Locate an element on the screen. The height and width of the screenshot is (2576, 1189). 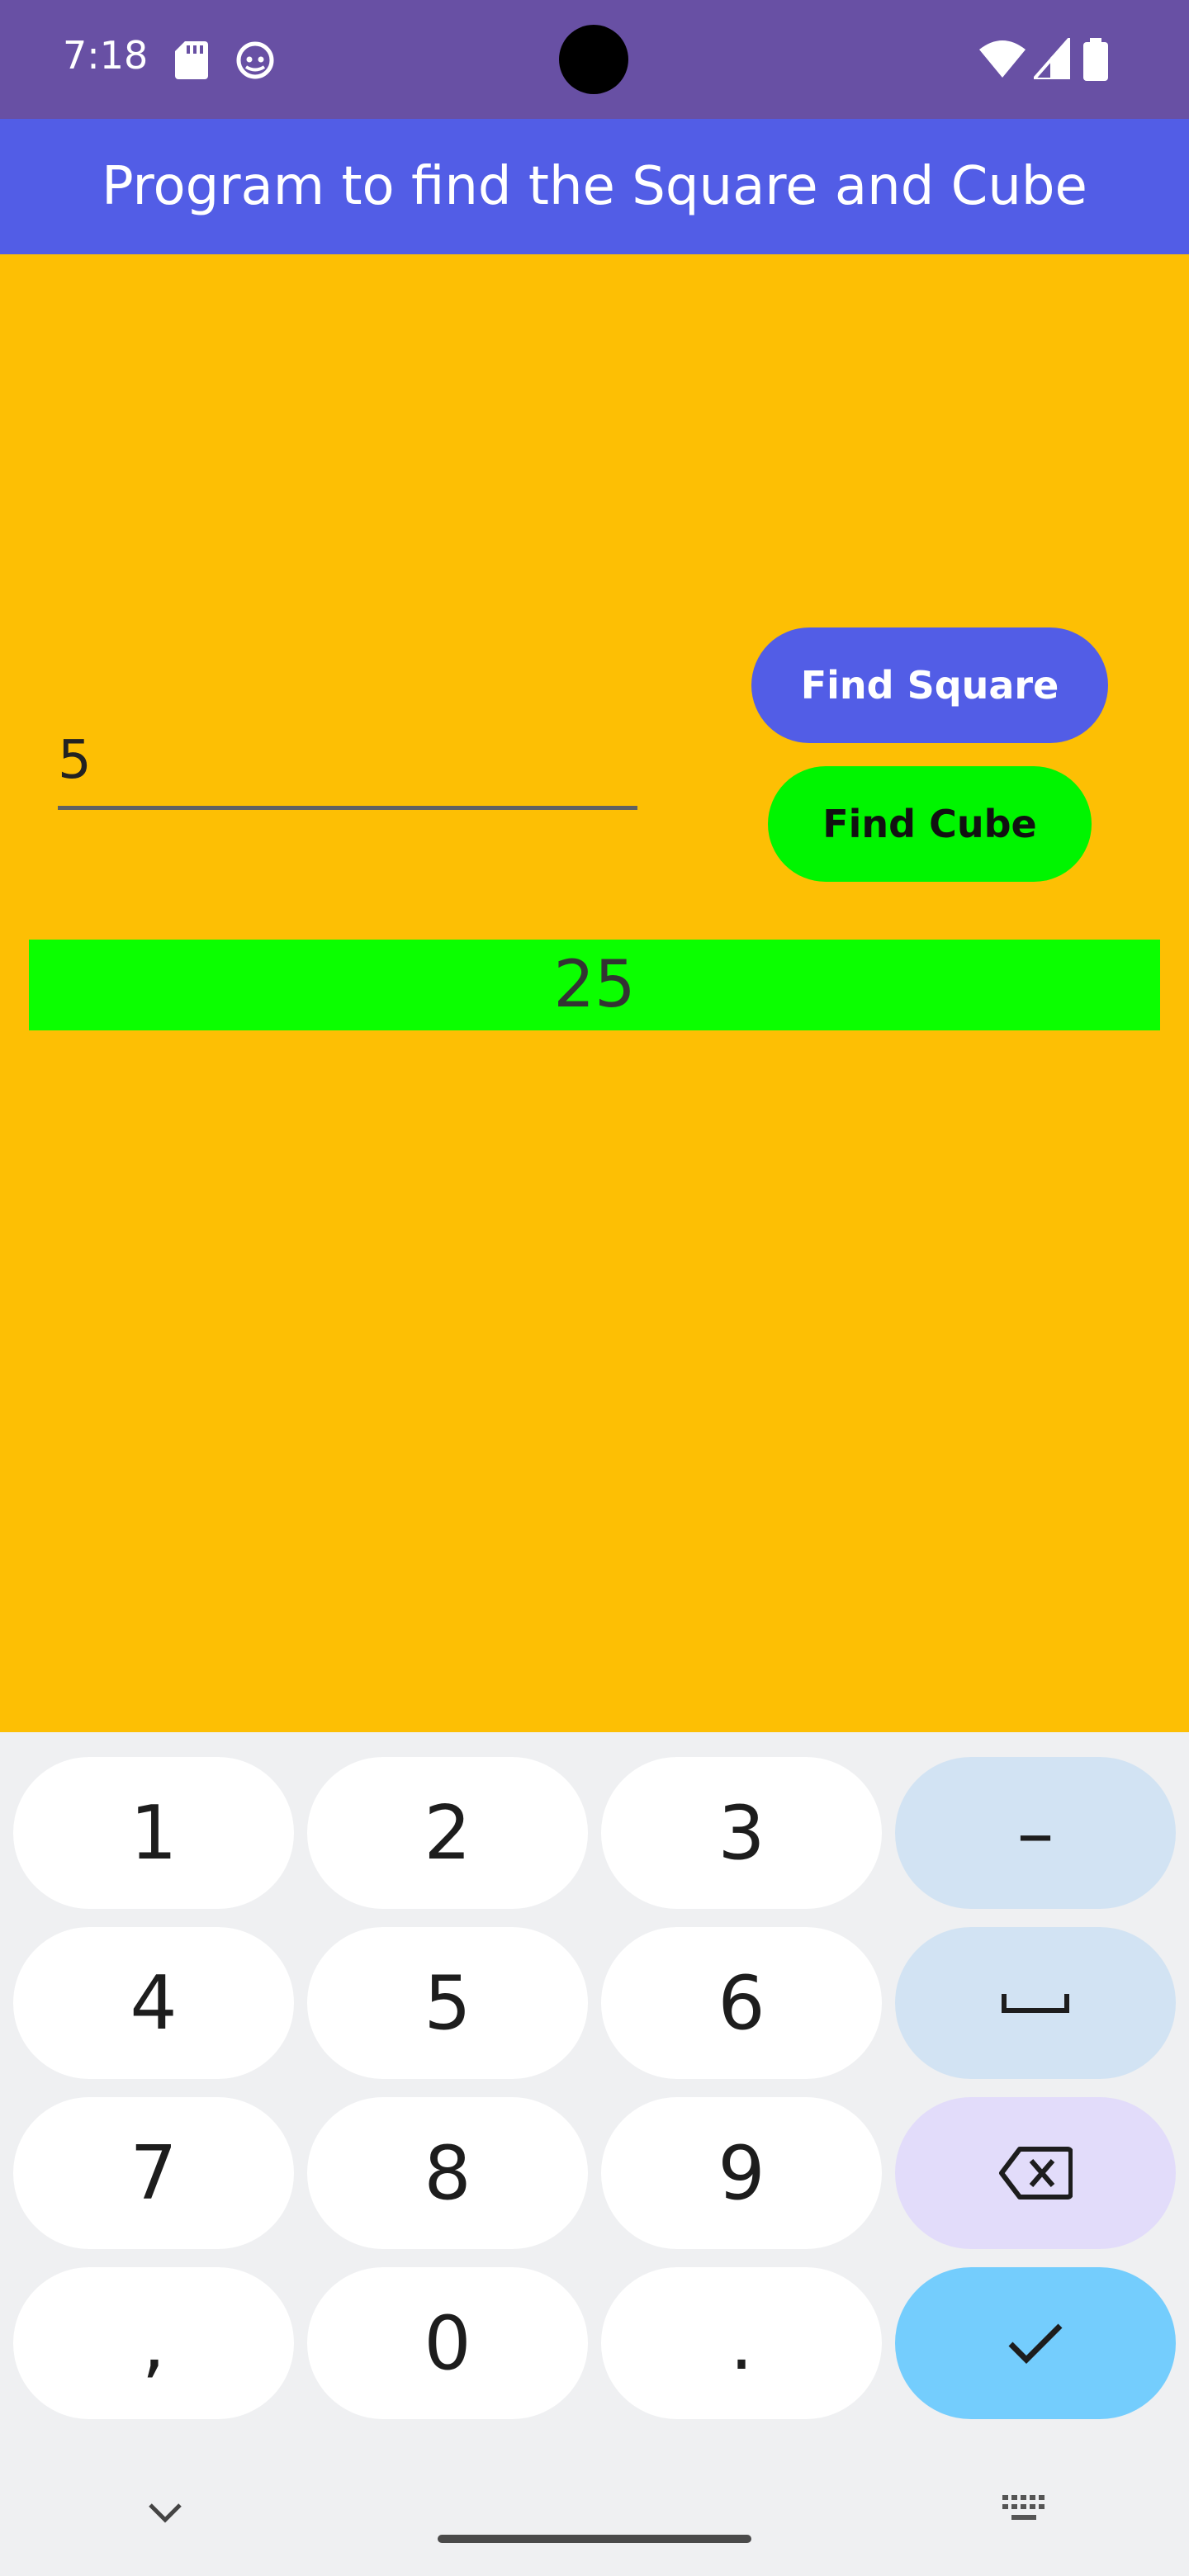
find-square-button: Find Square is located at coordinates (929, 685).